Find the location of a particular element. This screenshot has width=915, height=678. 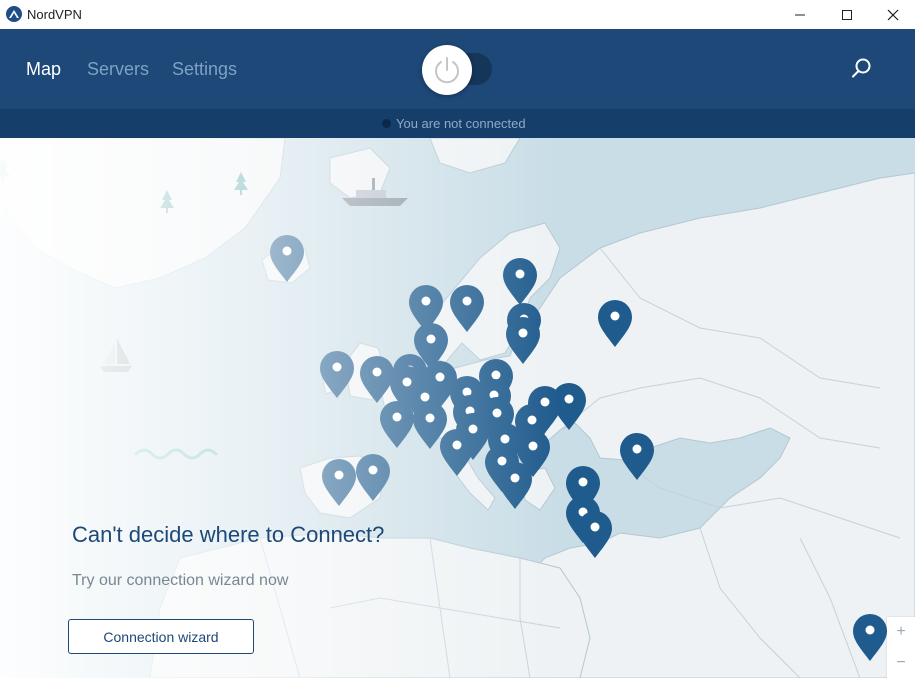

maximize-icon is located at coordinates (847, 14).